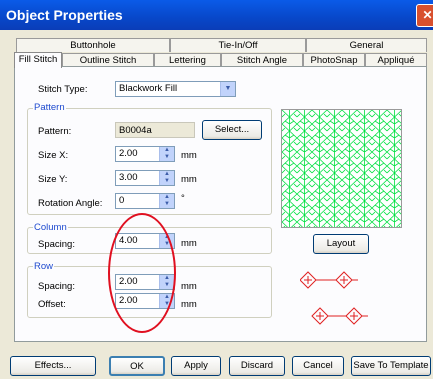 This screenshot has height=379, width=433. Describe the element at coordinates (145, 154) in the screenshot. I see `size-x-input: 2.00 ▲ ▼` at that location.